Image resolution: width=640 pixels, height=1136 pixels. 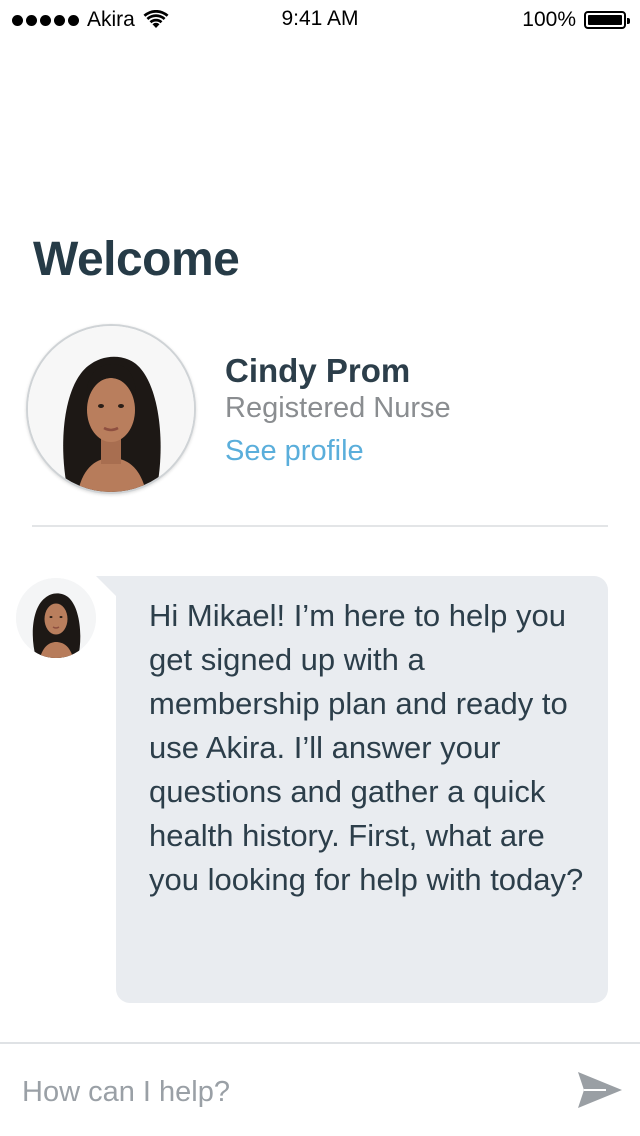 I want to click on divider, so click(x=320, y=526).